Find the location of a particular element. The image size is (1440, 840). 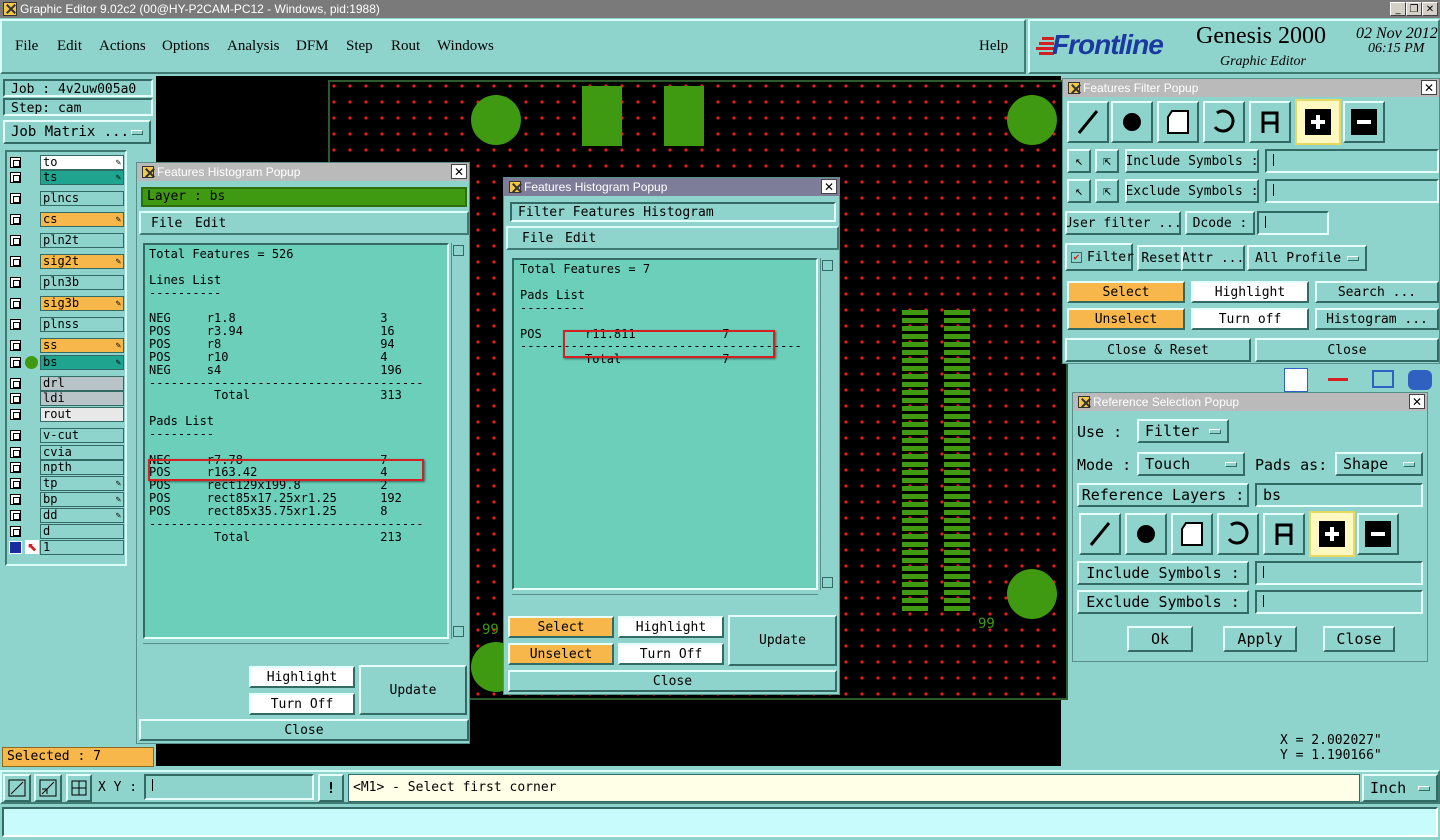

profile-dropdown: All Profile is located at coordinates (1307, 258).